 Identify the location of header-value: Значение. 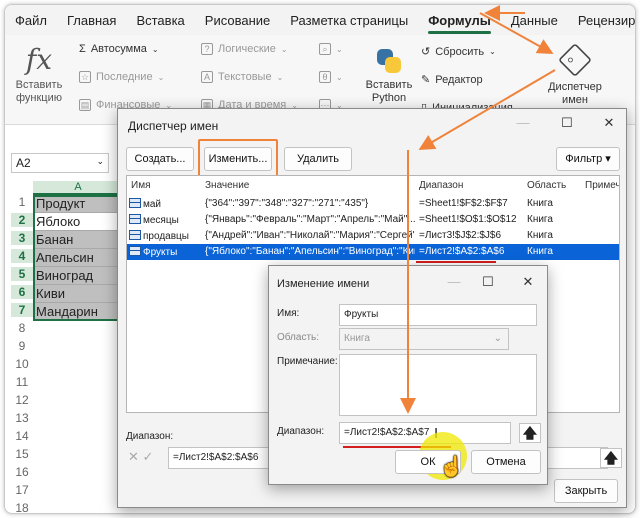
(227, 185).